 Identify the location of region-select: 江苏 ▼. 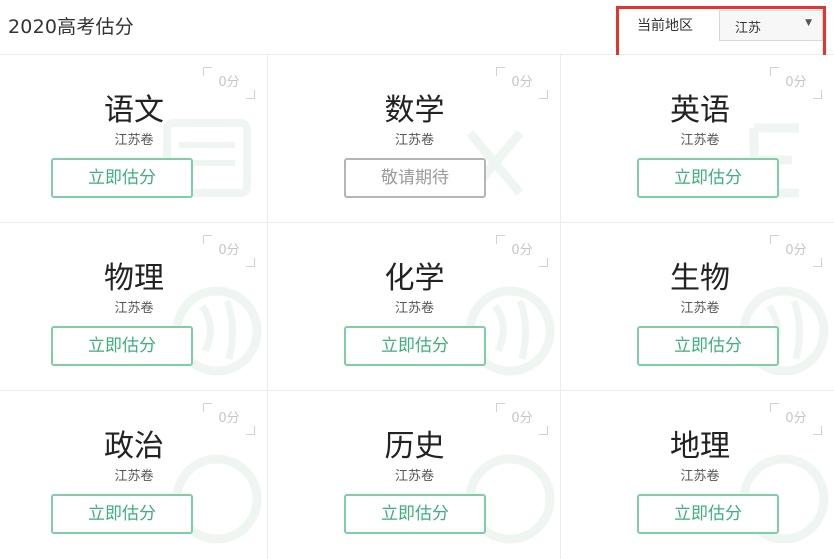
(771, 25).